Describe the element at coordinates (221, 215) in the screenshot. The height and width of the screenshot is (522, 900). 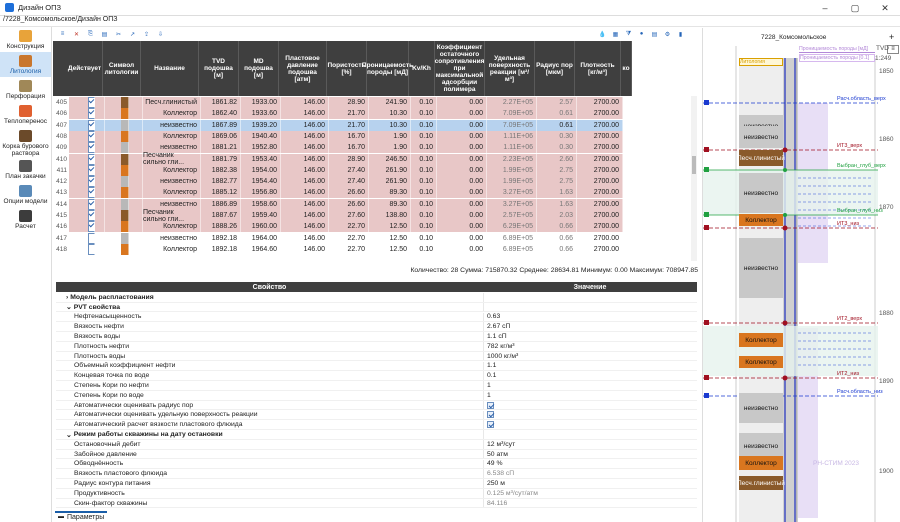
I see `cell-tvd: 1887.67` at that location.